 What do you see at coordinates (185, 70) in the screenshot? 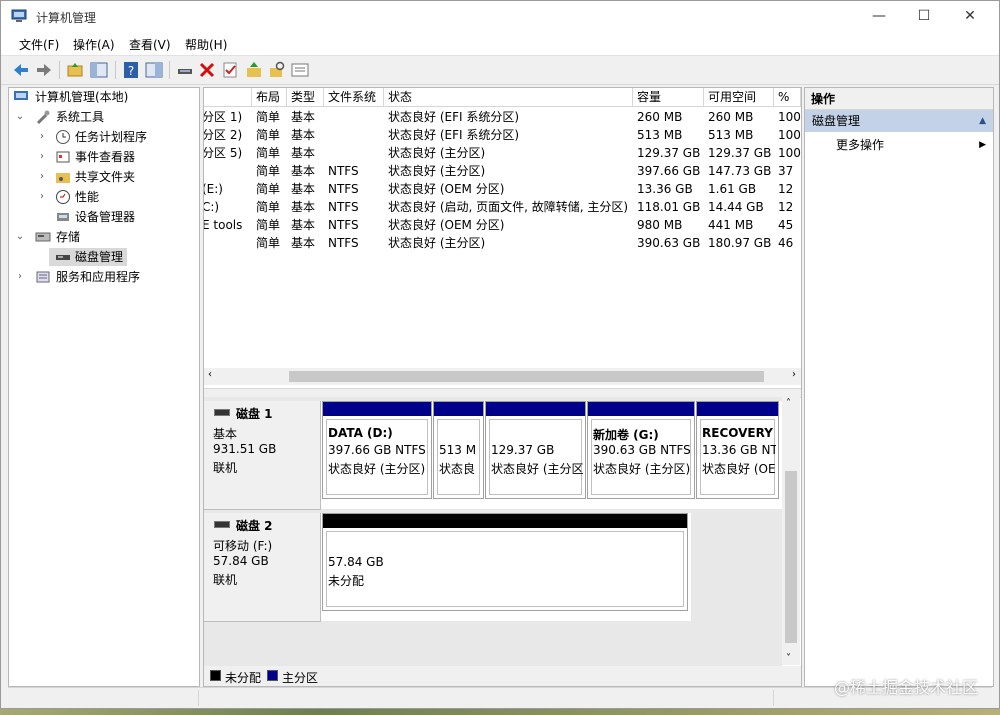
I see `connect-icon` at bounding box center [185, 70].